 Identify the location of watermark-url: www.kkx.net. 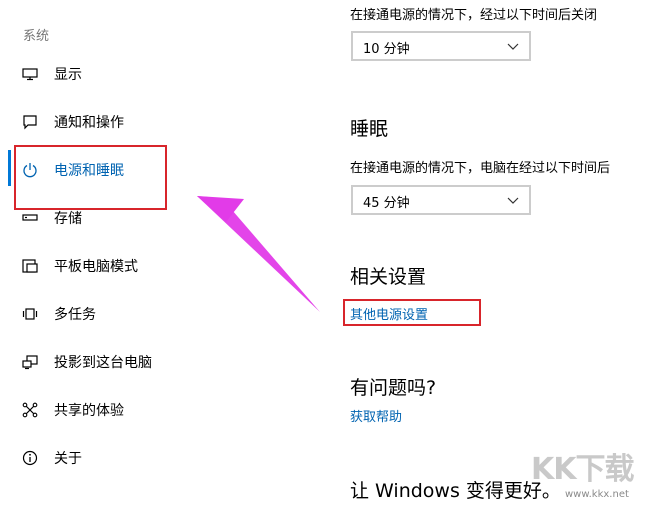
(597, 494).